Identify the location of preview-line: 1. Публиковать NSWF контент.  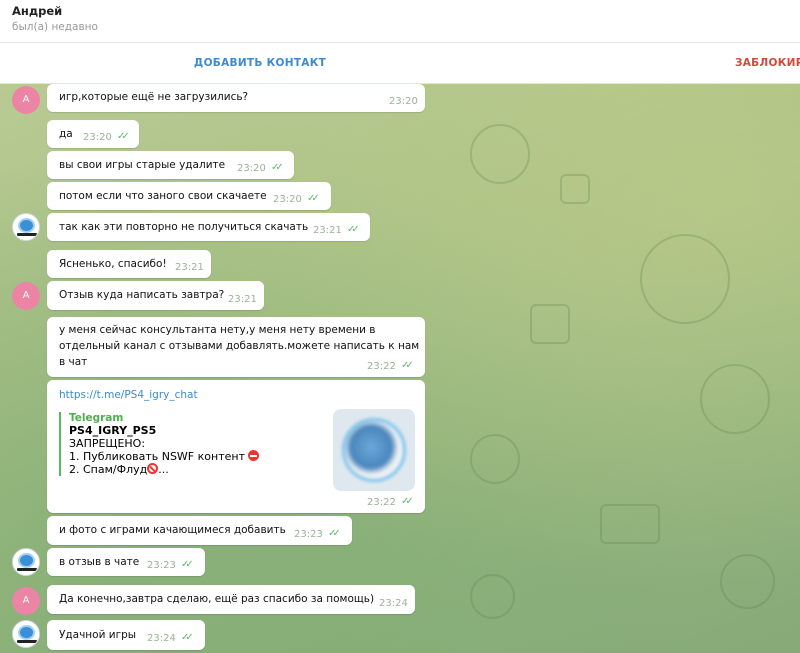
(157, 456).